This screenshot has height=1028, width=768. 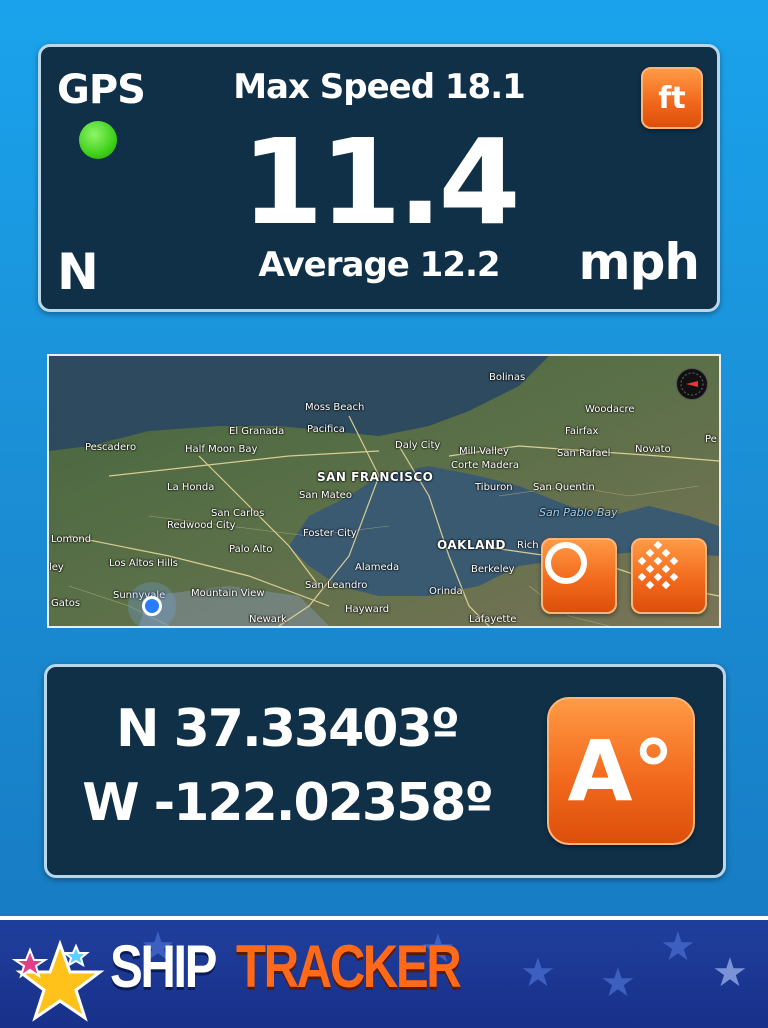 What do you see at coordinates (484, 451) in the screenshot?
I see `map-label: Mill Valley` at bounding box center [484, 451].